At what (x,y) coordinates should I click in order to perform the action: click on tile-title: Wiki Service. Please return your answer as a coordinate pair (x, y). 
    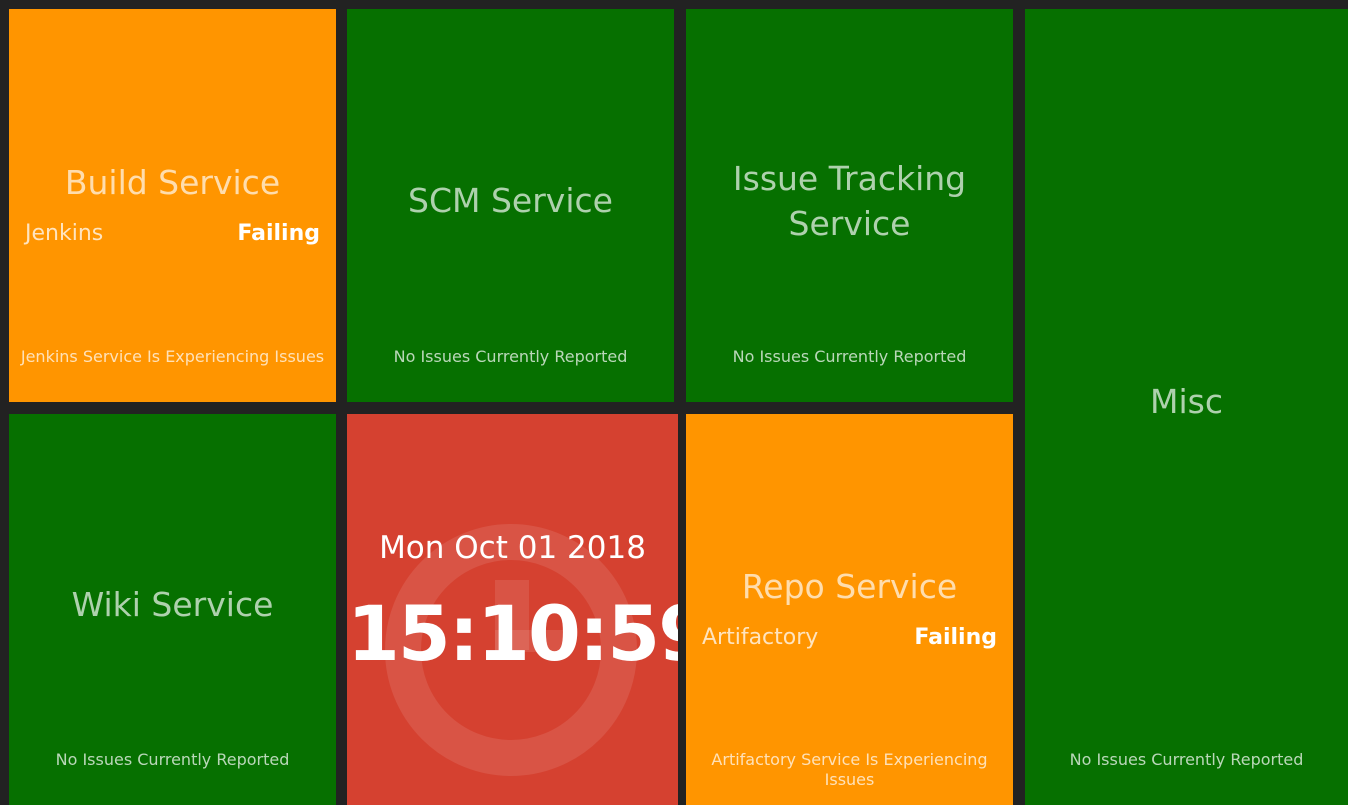
    Looking at the image, I should click on (172, 604).